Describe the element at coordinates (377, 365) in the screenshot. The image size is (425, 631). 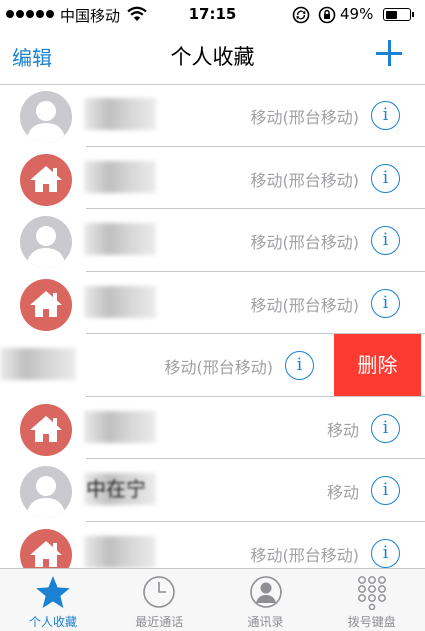
I see `delete-button: 删除` at that location.